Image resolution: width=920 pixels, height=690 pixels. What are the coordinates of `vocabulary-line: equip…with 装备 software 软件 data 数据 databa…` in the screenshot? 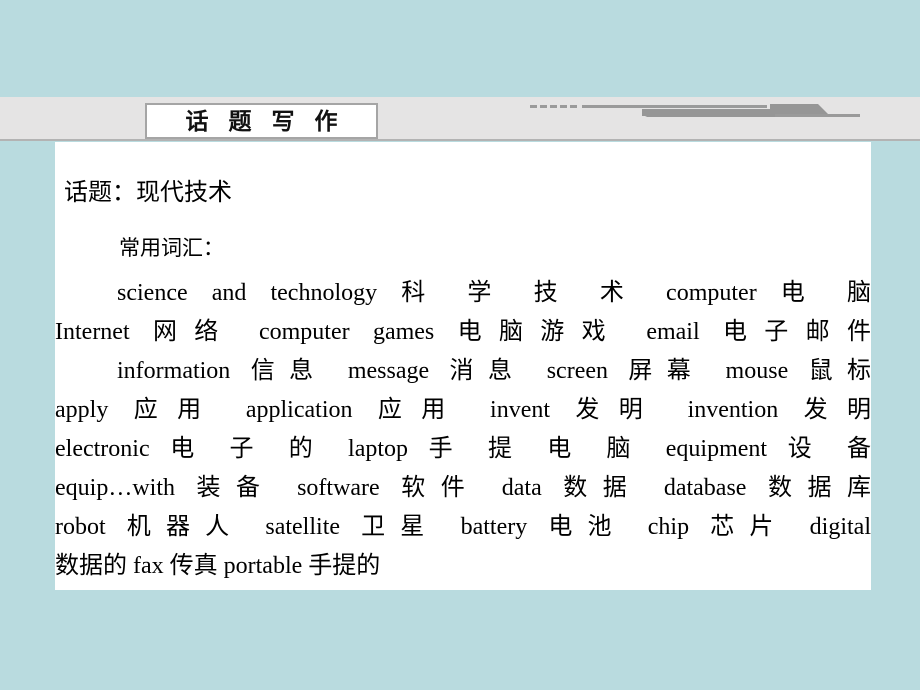 It's located at (463, 488).